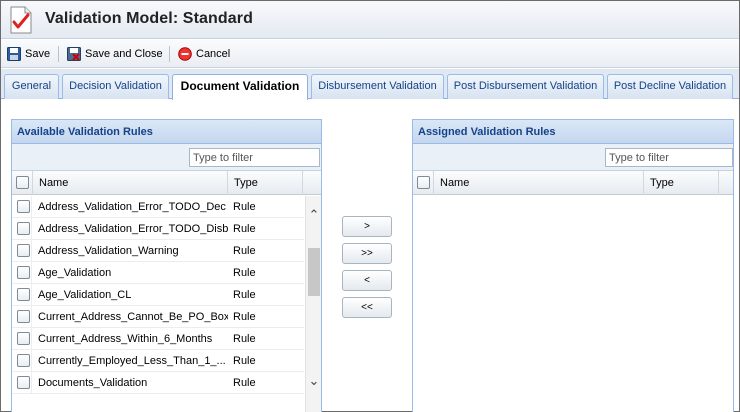 The height and width of the screenshot is (412, 740). Describe the element at coordinates (370, 54) in the screenshot. I see `toolbar: Save Save and Close Cancel` at that location.